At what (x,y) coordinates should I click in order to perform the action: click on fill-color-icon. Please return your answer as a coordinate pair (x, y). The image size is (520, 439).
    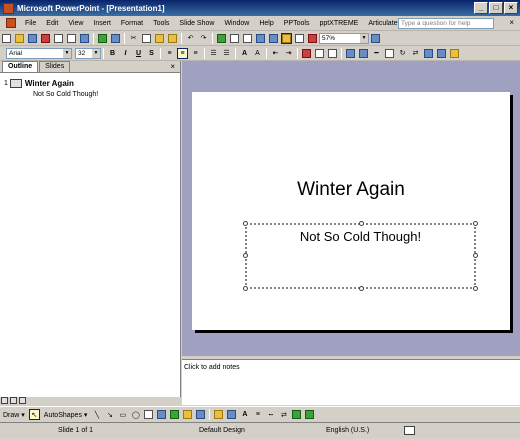
    Looking at the image, I should click on (218, 414).